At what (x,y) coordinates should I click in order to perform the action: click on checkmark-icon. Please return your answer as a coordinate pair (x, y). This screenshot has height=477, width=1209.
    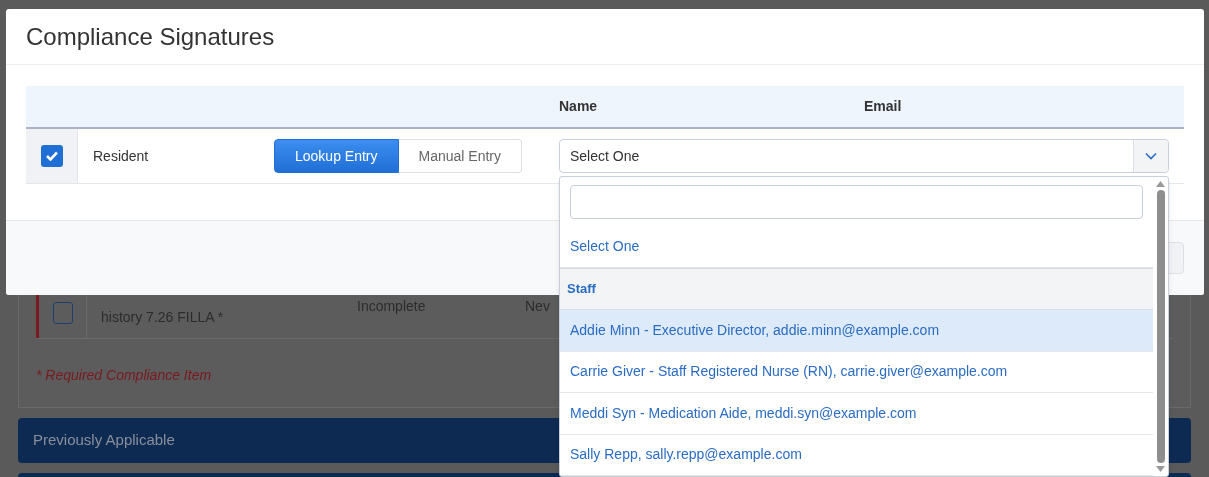
    Looking at the image, I should click on (51, 156).